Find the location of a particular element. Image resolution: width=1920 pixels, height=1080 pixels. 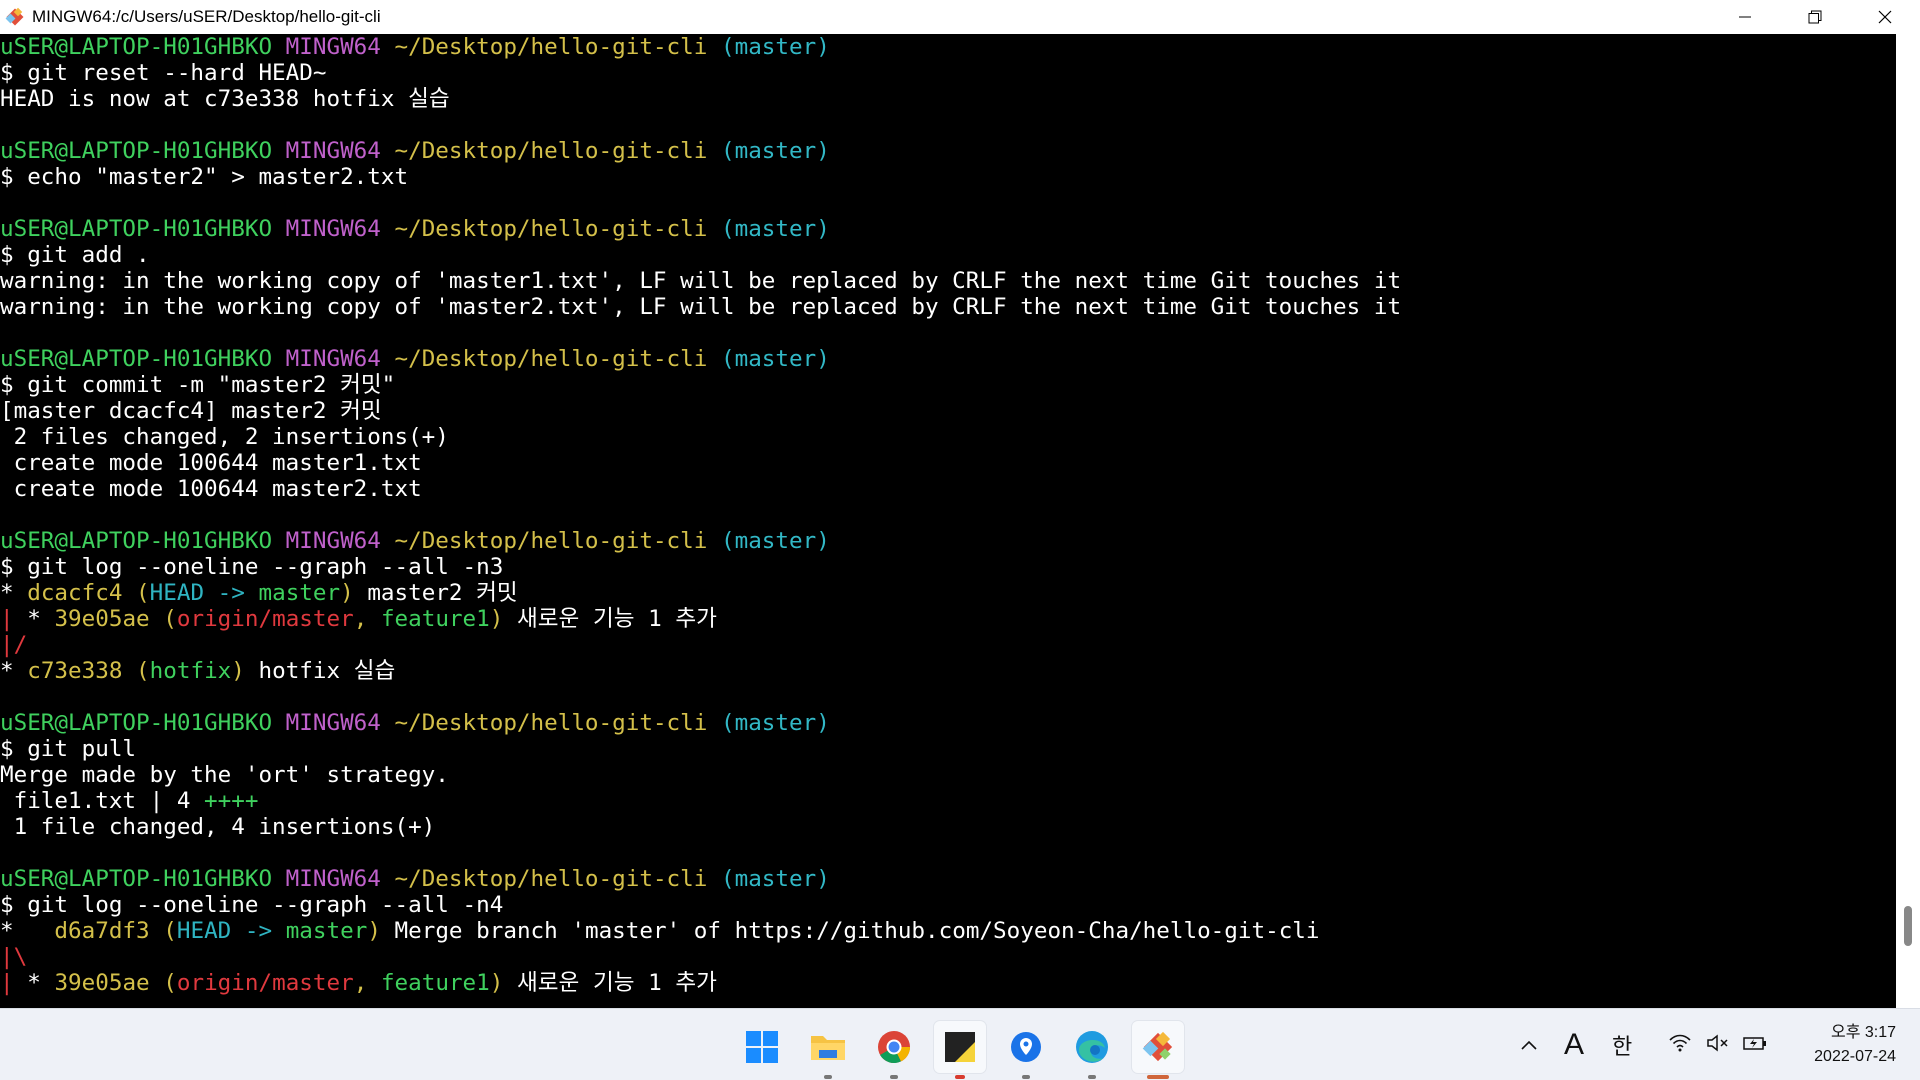

window-controls is located at coordinates (1815, 17).